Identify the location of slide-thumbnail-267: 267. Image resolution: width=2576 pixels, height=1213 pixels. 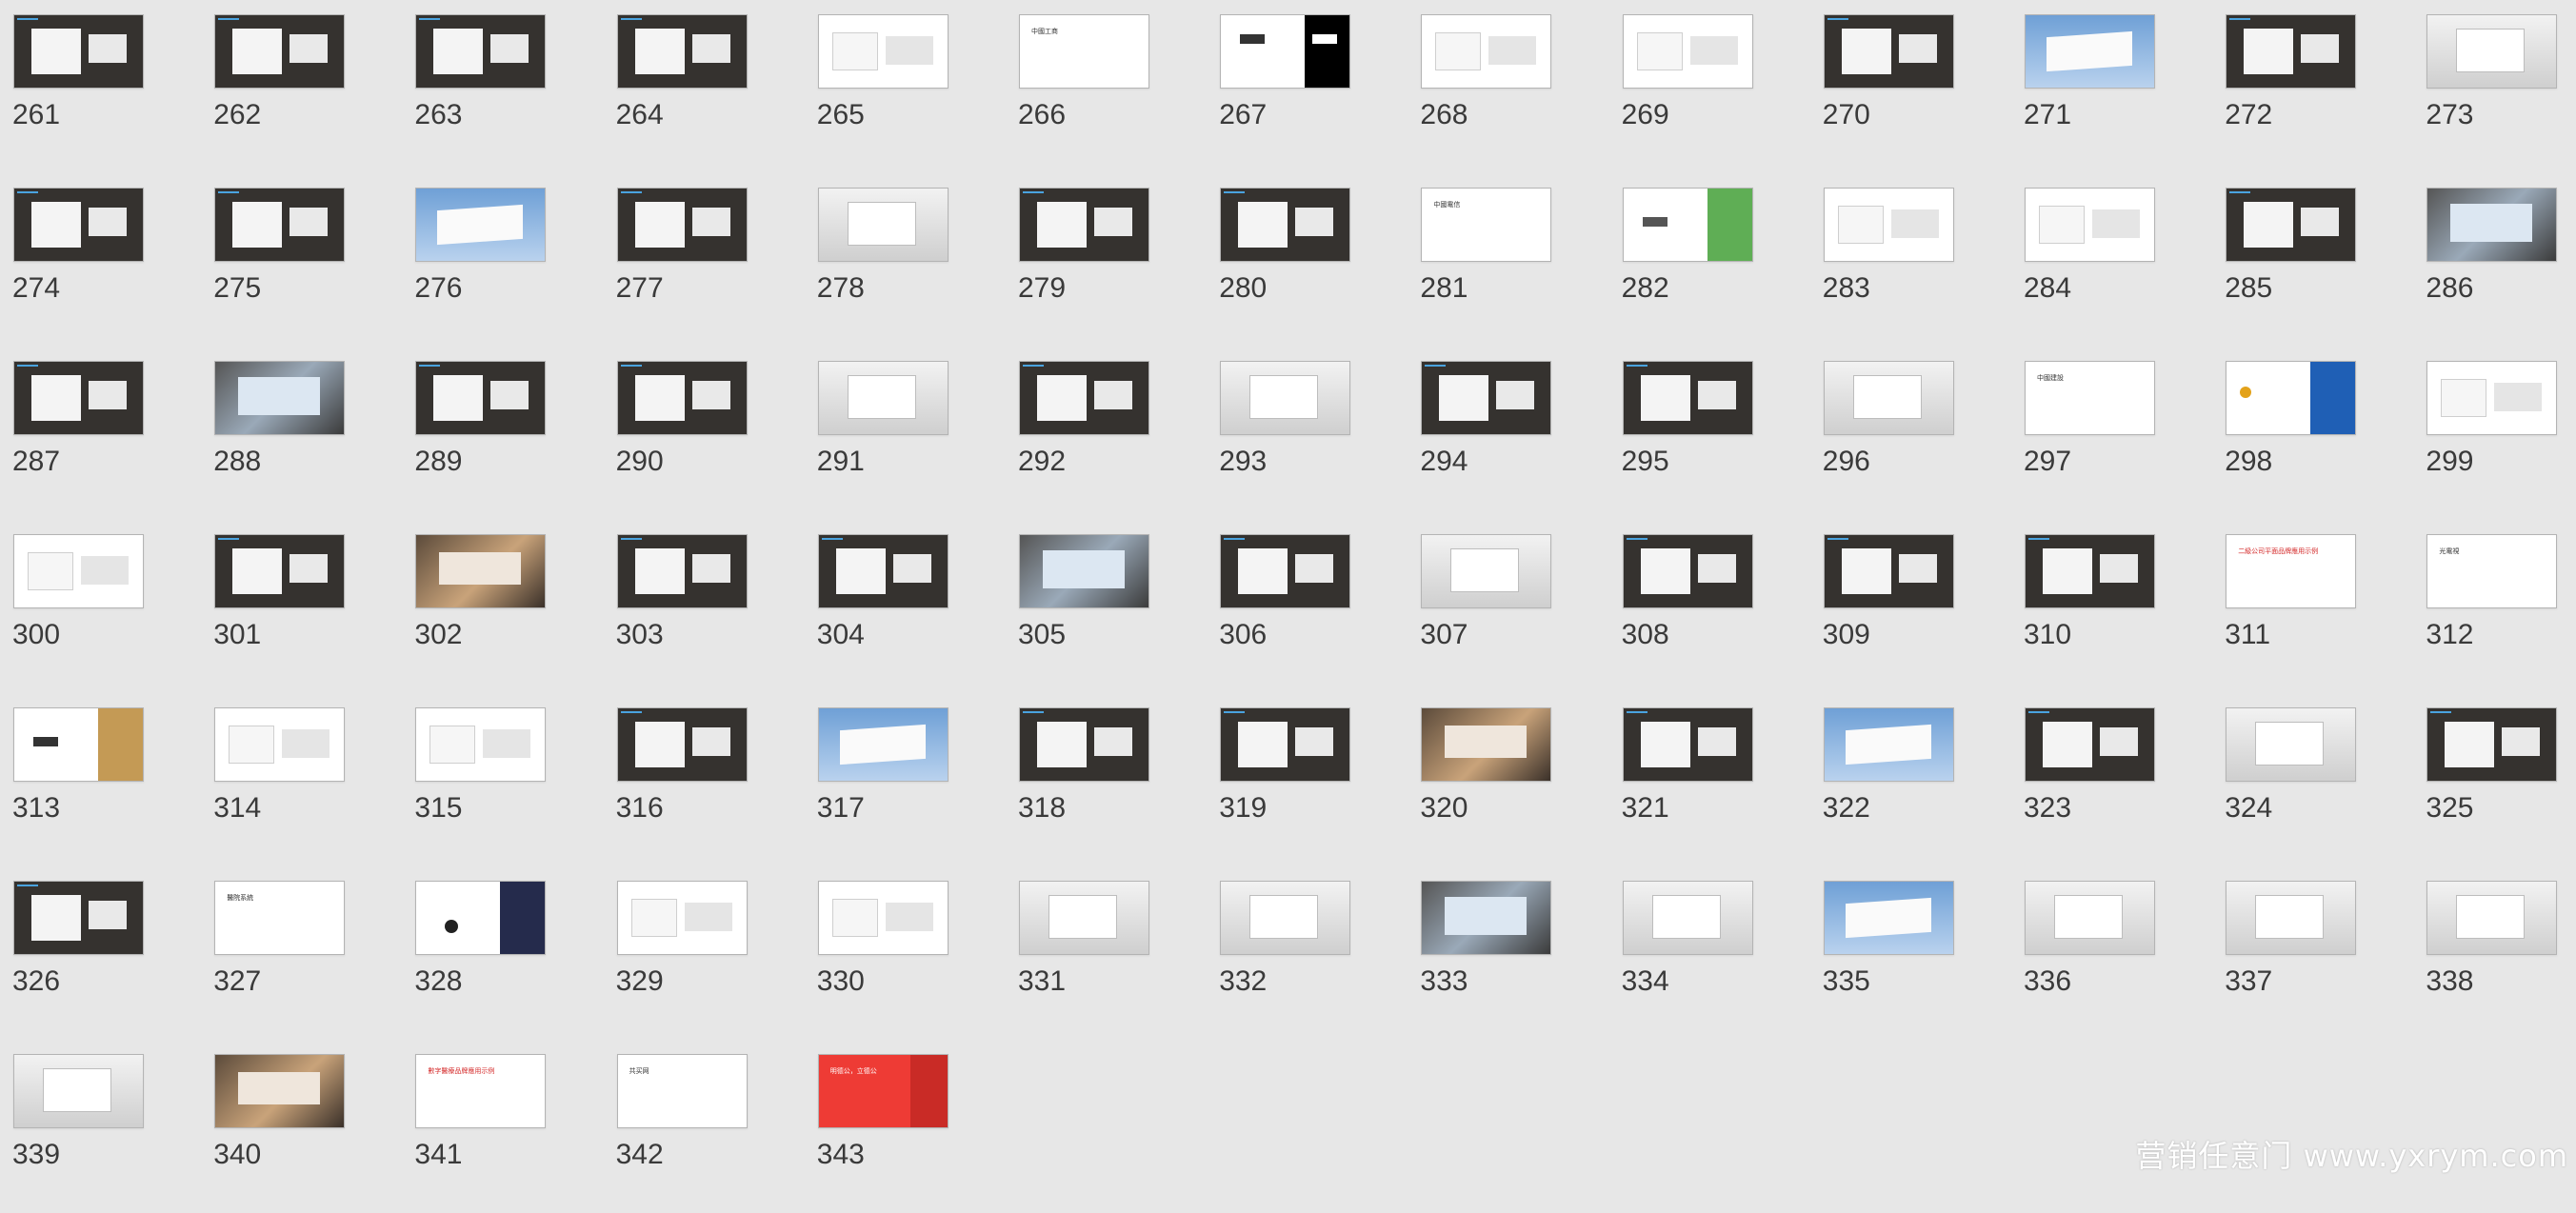
(1307, 86).